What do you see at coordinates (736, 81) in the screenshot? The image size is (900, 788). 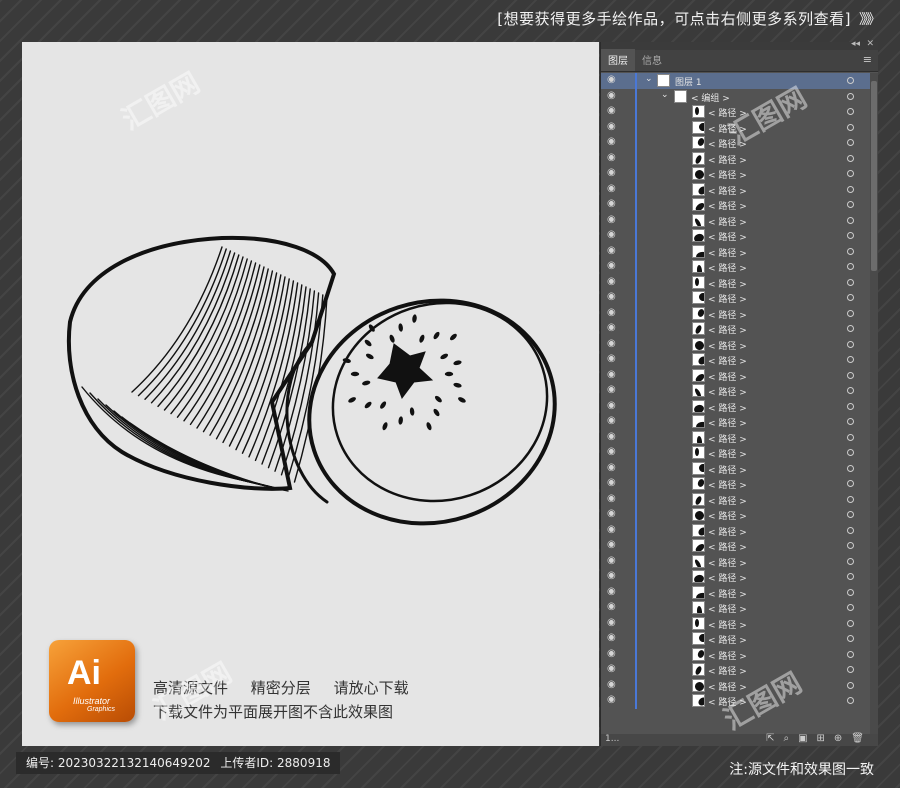 I see `layer-row: ◉ ⌄ 图层 1` at bounding box center [736, 81].